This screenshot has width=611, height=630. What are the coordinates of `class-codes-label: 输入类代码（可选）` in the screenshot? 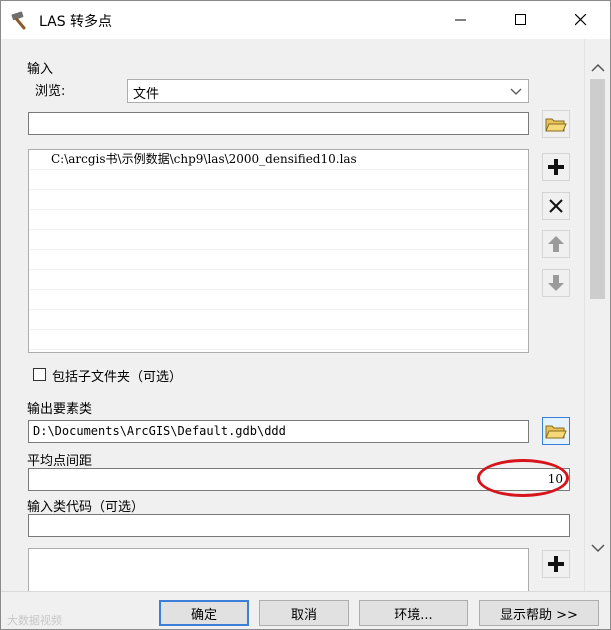 It's located at (86, 507).